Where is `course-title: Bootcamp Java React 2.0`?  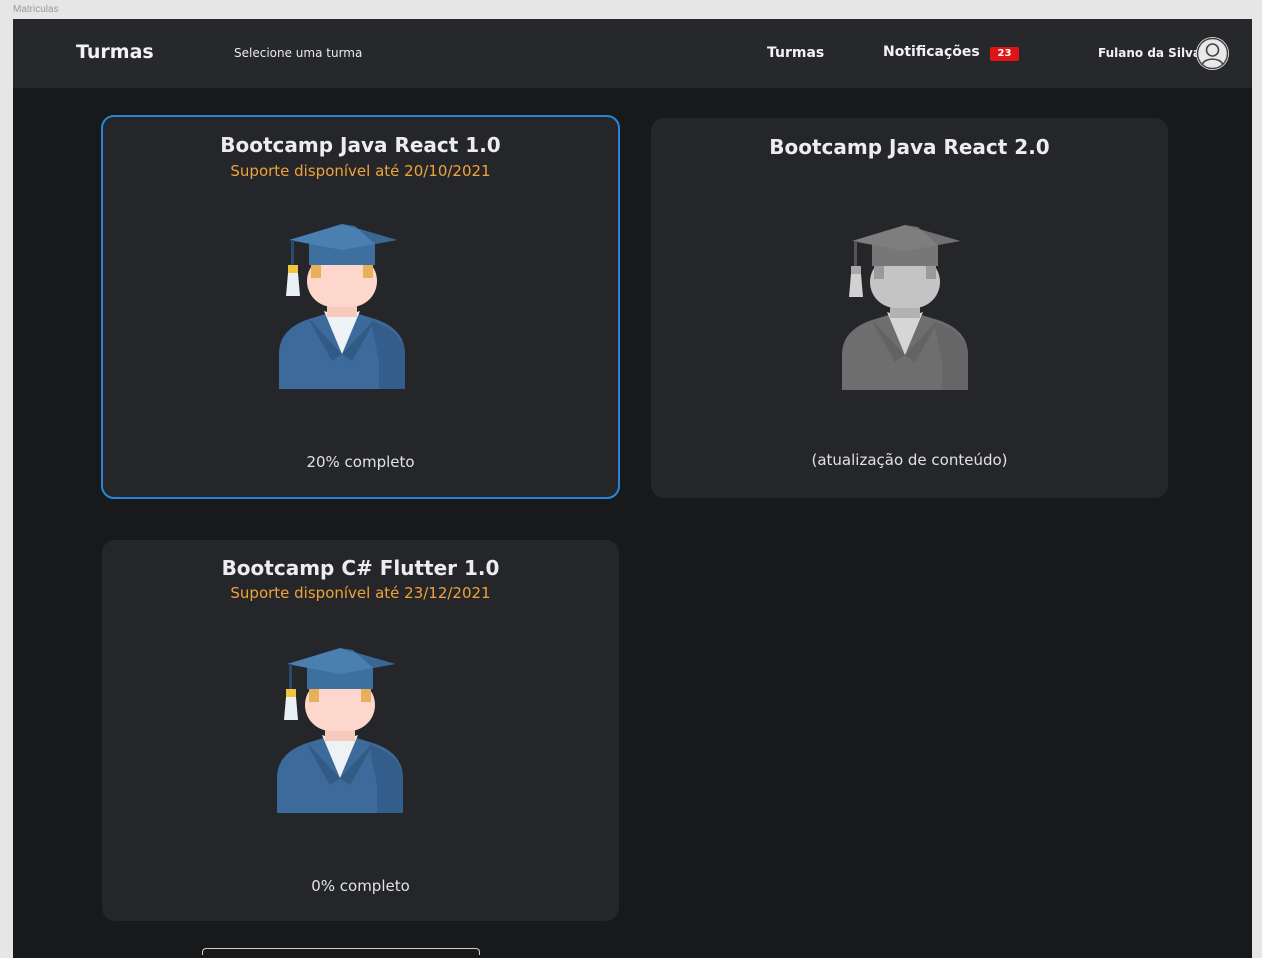 course-title: Bootcamp Java React 2.0 is located at coordinates (909, 147).